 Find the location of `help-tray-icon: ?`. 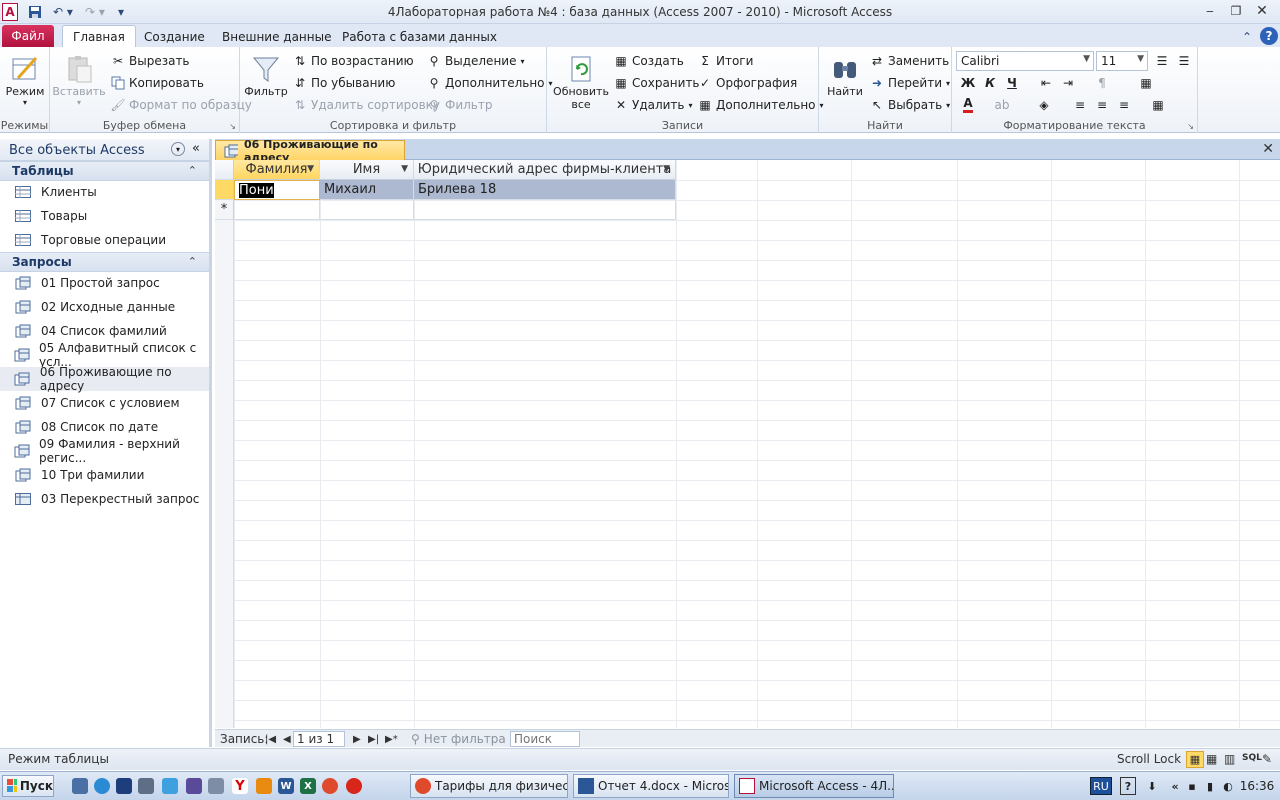

help-tray-icon: ? is located at coordinates (1128, 786).